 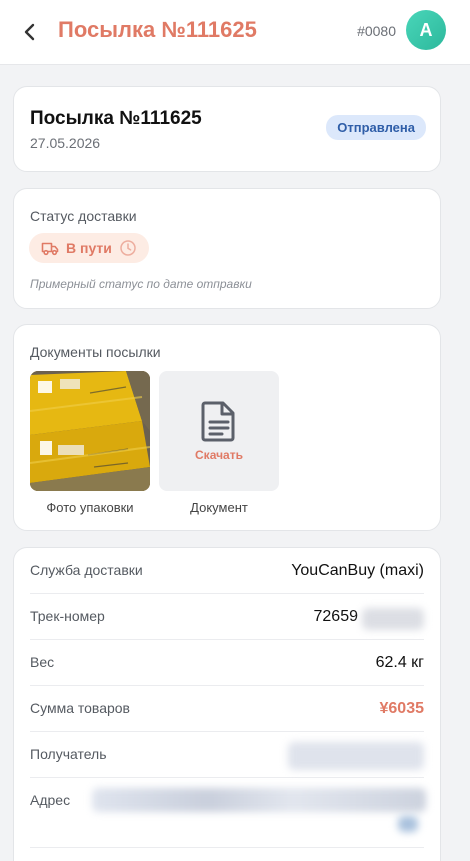 I want to click on detail-row-address: Адрес, so click(x=228, y=813).